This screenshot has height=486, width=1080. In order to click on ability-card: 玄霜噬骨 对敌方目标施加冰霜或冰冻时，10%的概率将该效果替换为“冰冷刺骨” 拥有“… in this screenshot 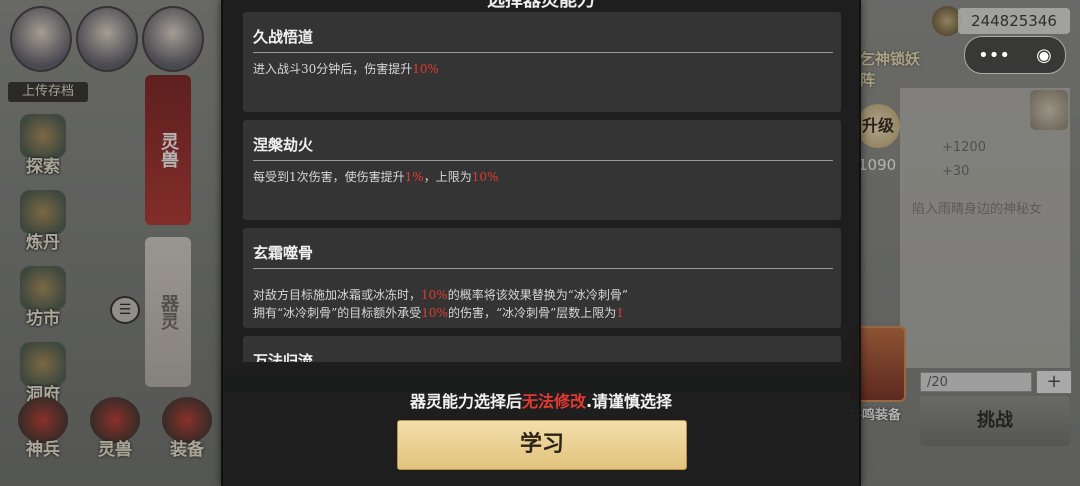, I will do `click(542, 278)`.